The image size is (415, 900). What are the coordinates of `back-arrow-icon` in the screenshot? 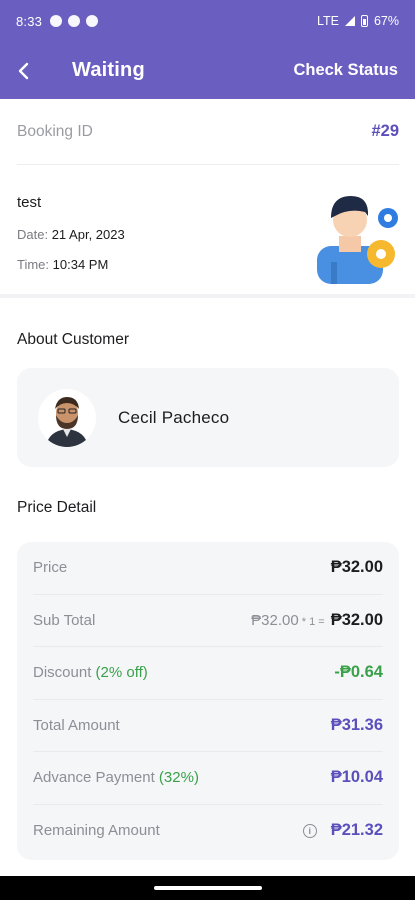 It's located at (23, 70).